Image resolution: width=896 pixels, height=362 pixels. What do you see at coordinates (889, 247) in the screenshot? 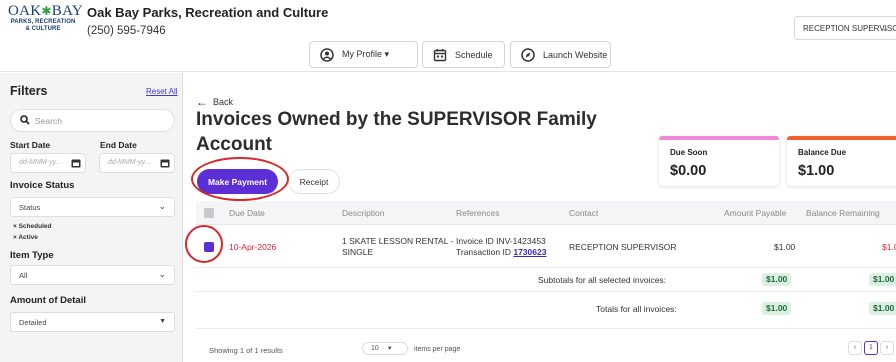
I see `balance-remaining-cell: $1.00` at bounding box center [889, 247].